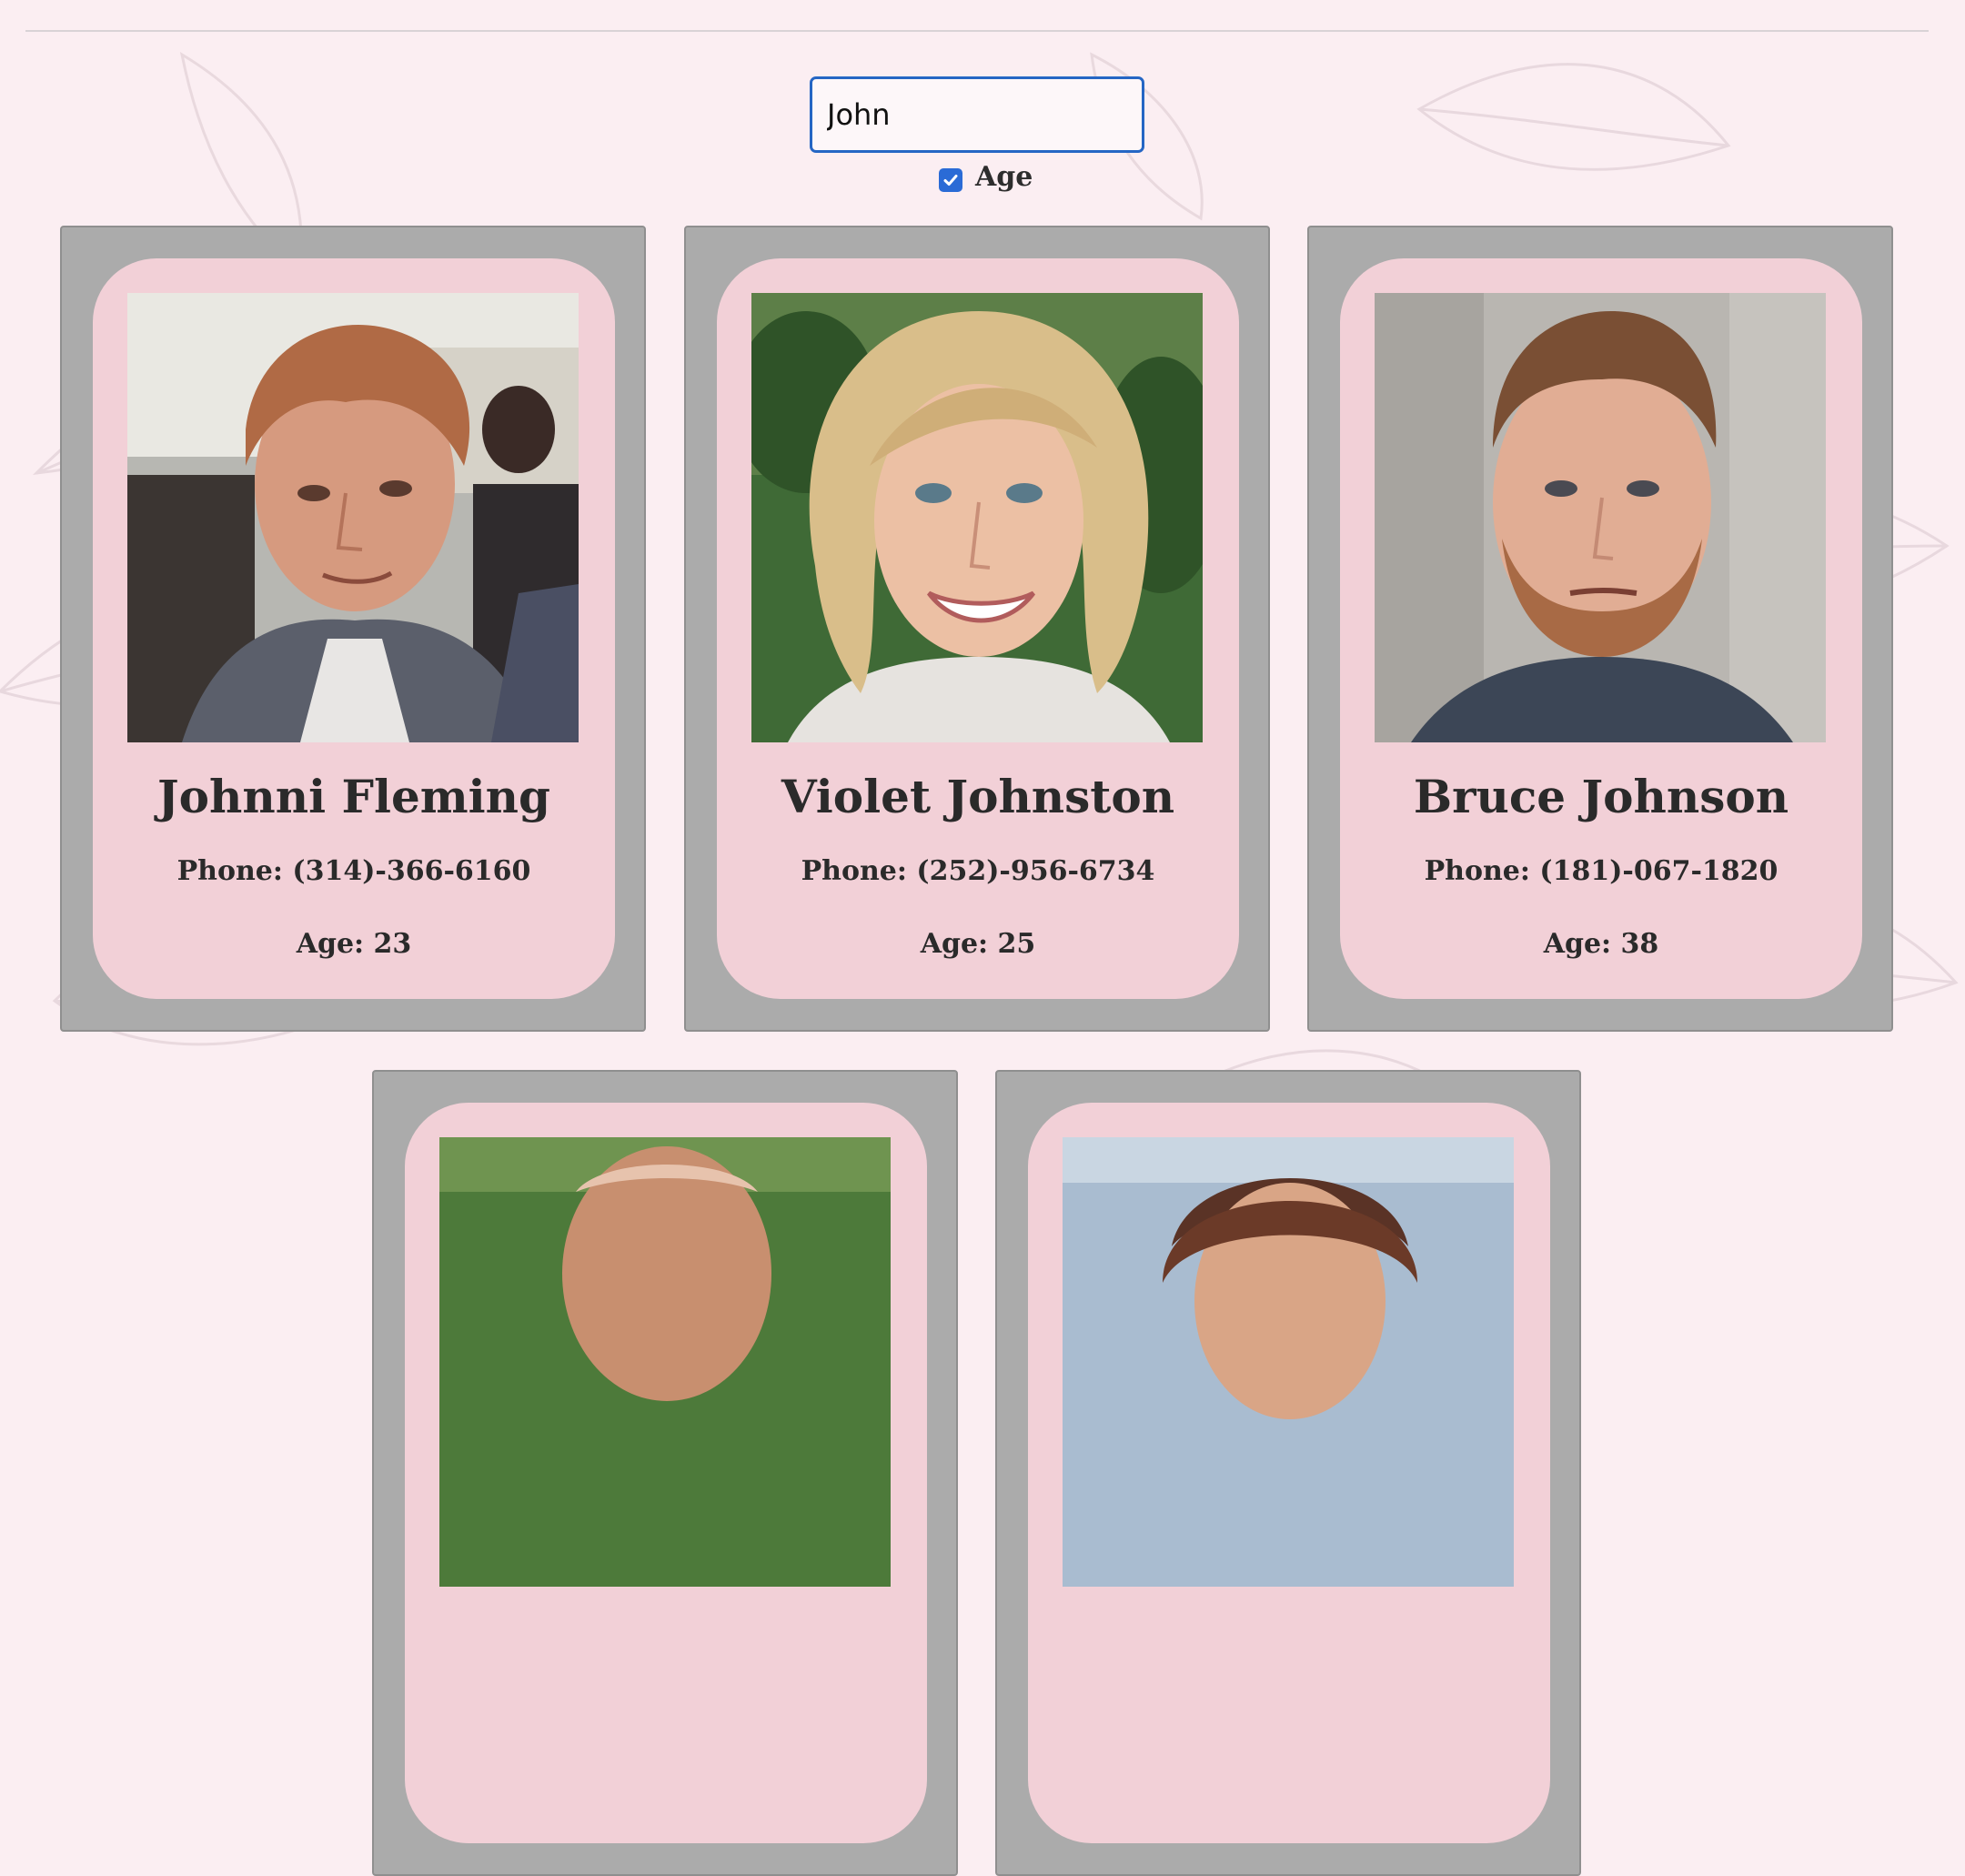  Describe the element at coordinates (353, 796) in the screenshot. I see `person-name: Johnni Fleming` at that location.